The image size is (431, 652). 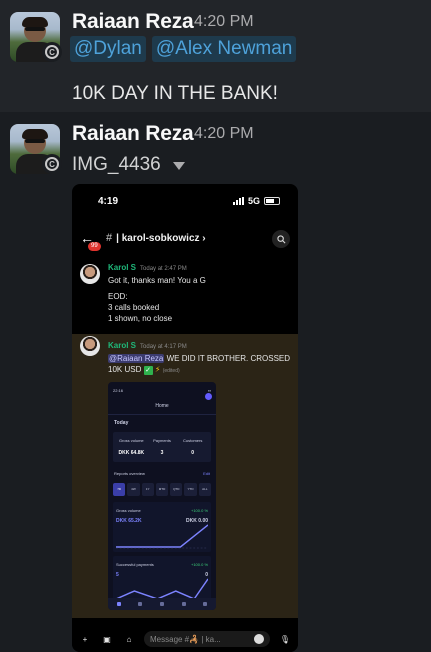 What do you see at coordinates (162, 536) in the screenshot?
I see `gross-volume-line` at bounding box center [162, 536].